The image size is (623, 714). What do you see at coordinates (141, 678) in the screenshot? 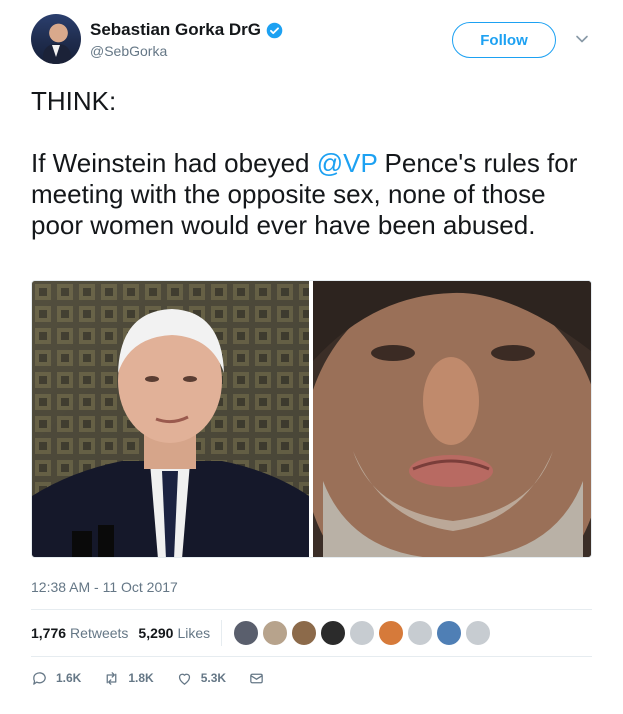
I see `retweet-count: 1.8K` at bounding box center [141, 678].